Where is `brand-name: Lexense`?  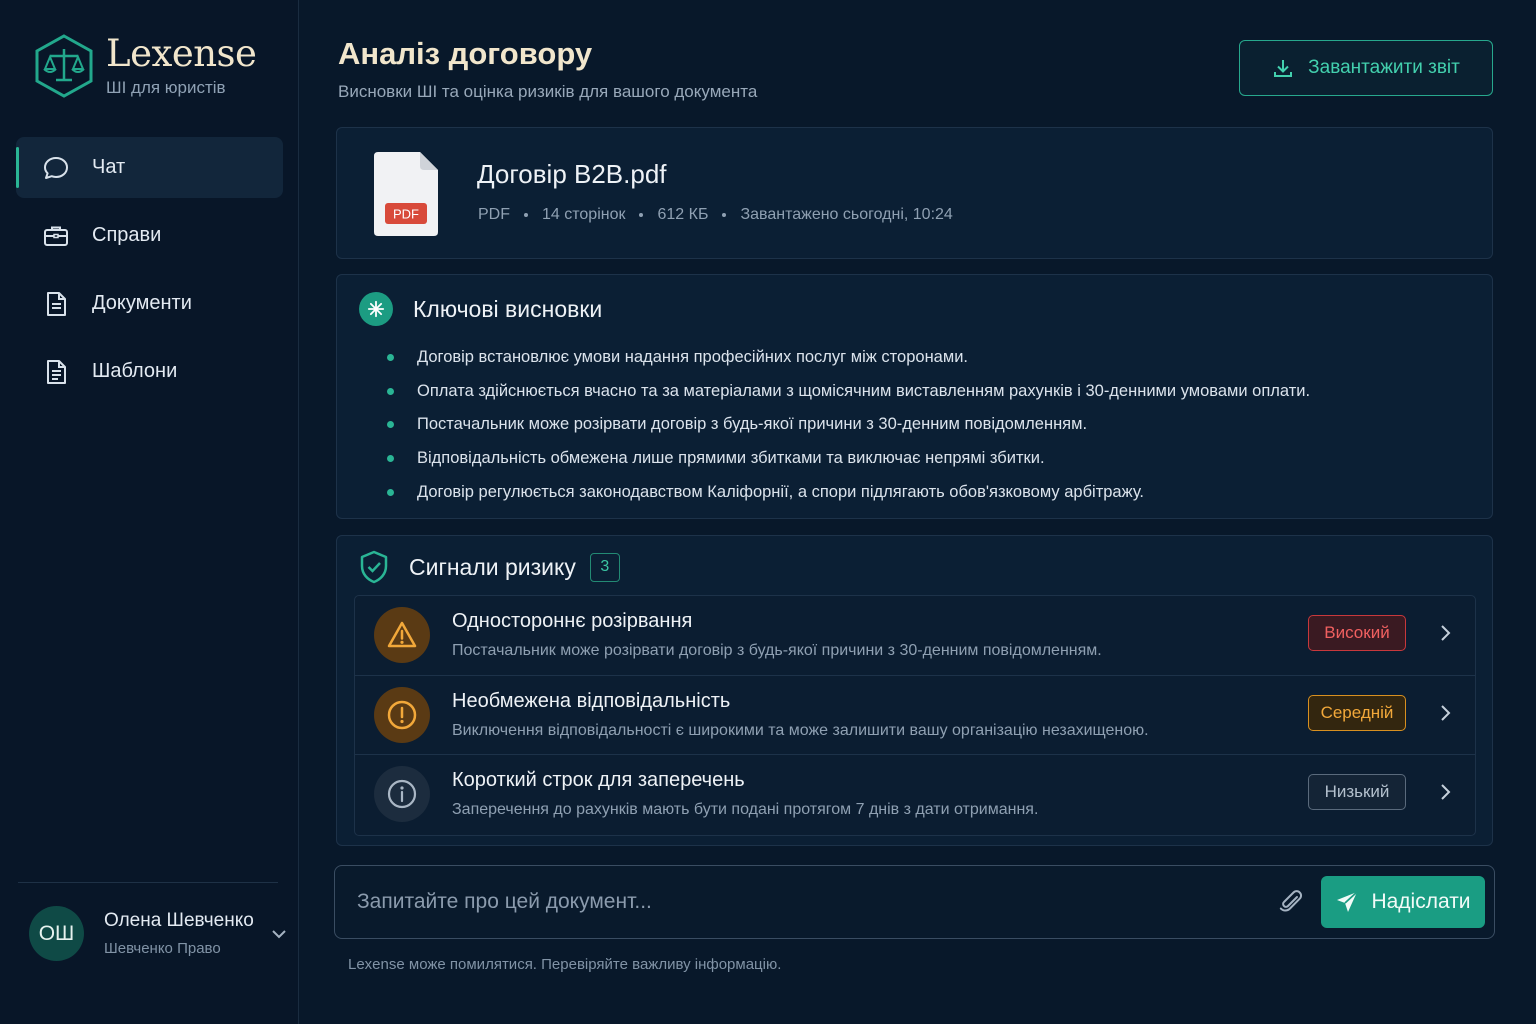
brand-name: Lexense is located at coordinates (181, 53).